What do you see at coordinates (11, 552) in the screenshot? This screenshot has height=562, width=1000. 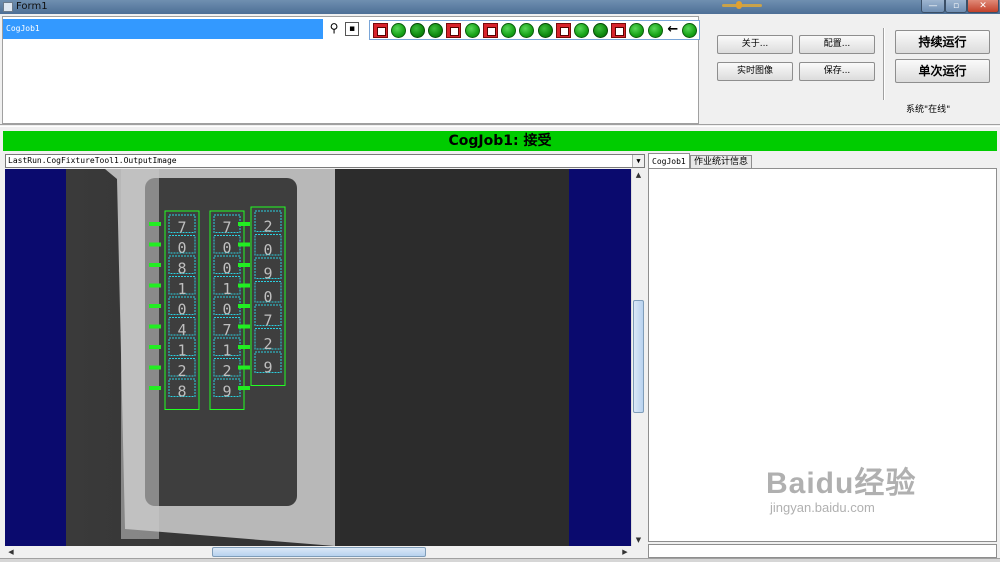 I see `scroll-left-icon: ◀` at bounding box center [11, 552].